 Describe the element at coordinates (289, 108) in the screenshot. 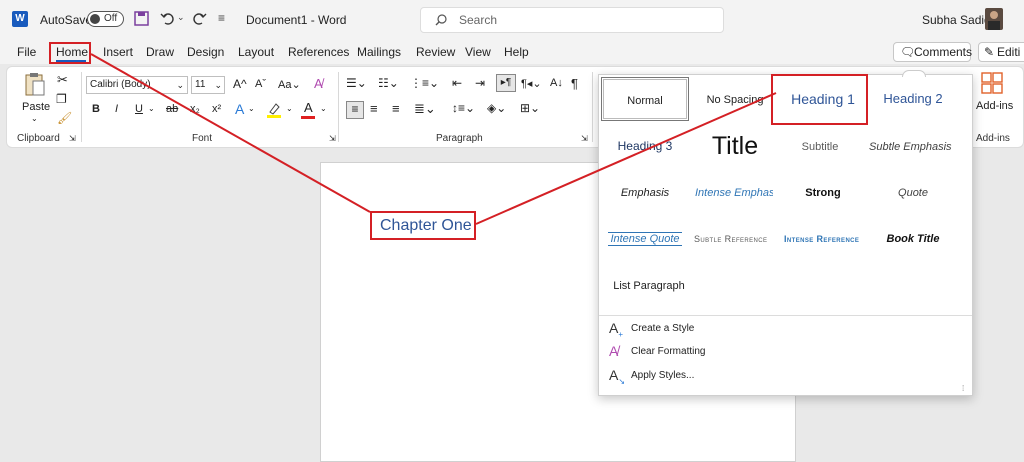

I see `highlight-dropdown-icon: ⌄` at that location.